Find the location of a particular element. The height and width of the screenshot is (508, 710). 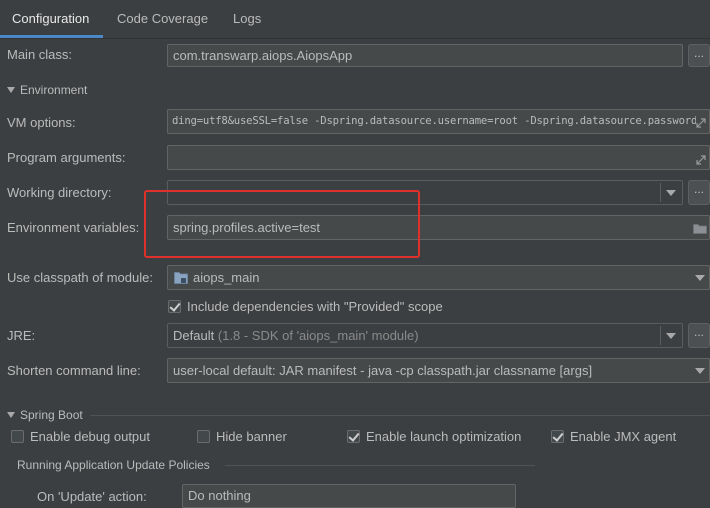

on-update-action-value: Do nothing is located at coordinates (219, 495).